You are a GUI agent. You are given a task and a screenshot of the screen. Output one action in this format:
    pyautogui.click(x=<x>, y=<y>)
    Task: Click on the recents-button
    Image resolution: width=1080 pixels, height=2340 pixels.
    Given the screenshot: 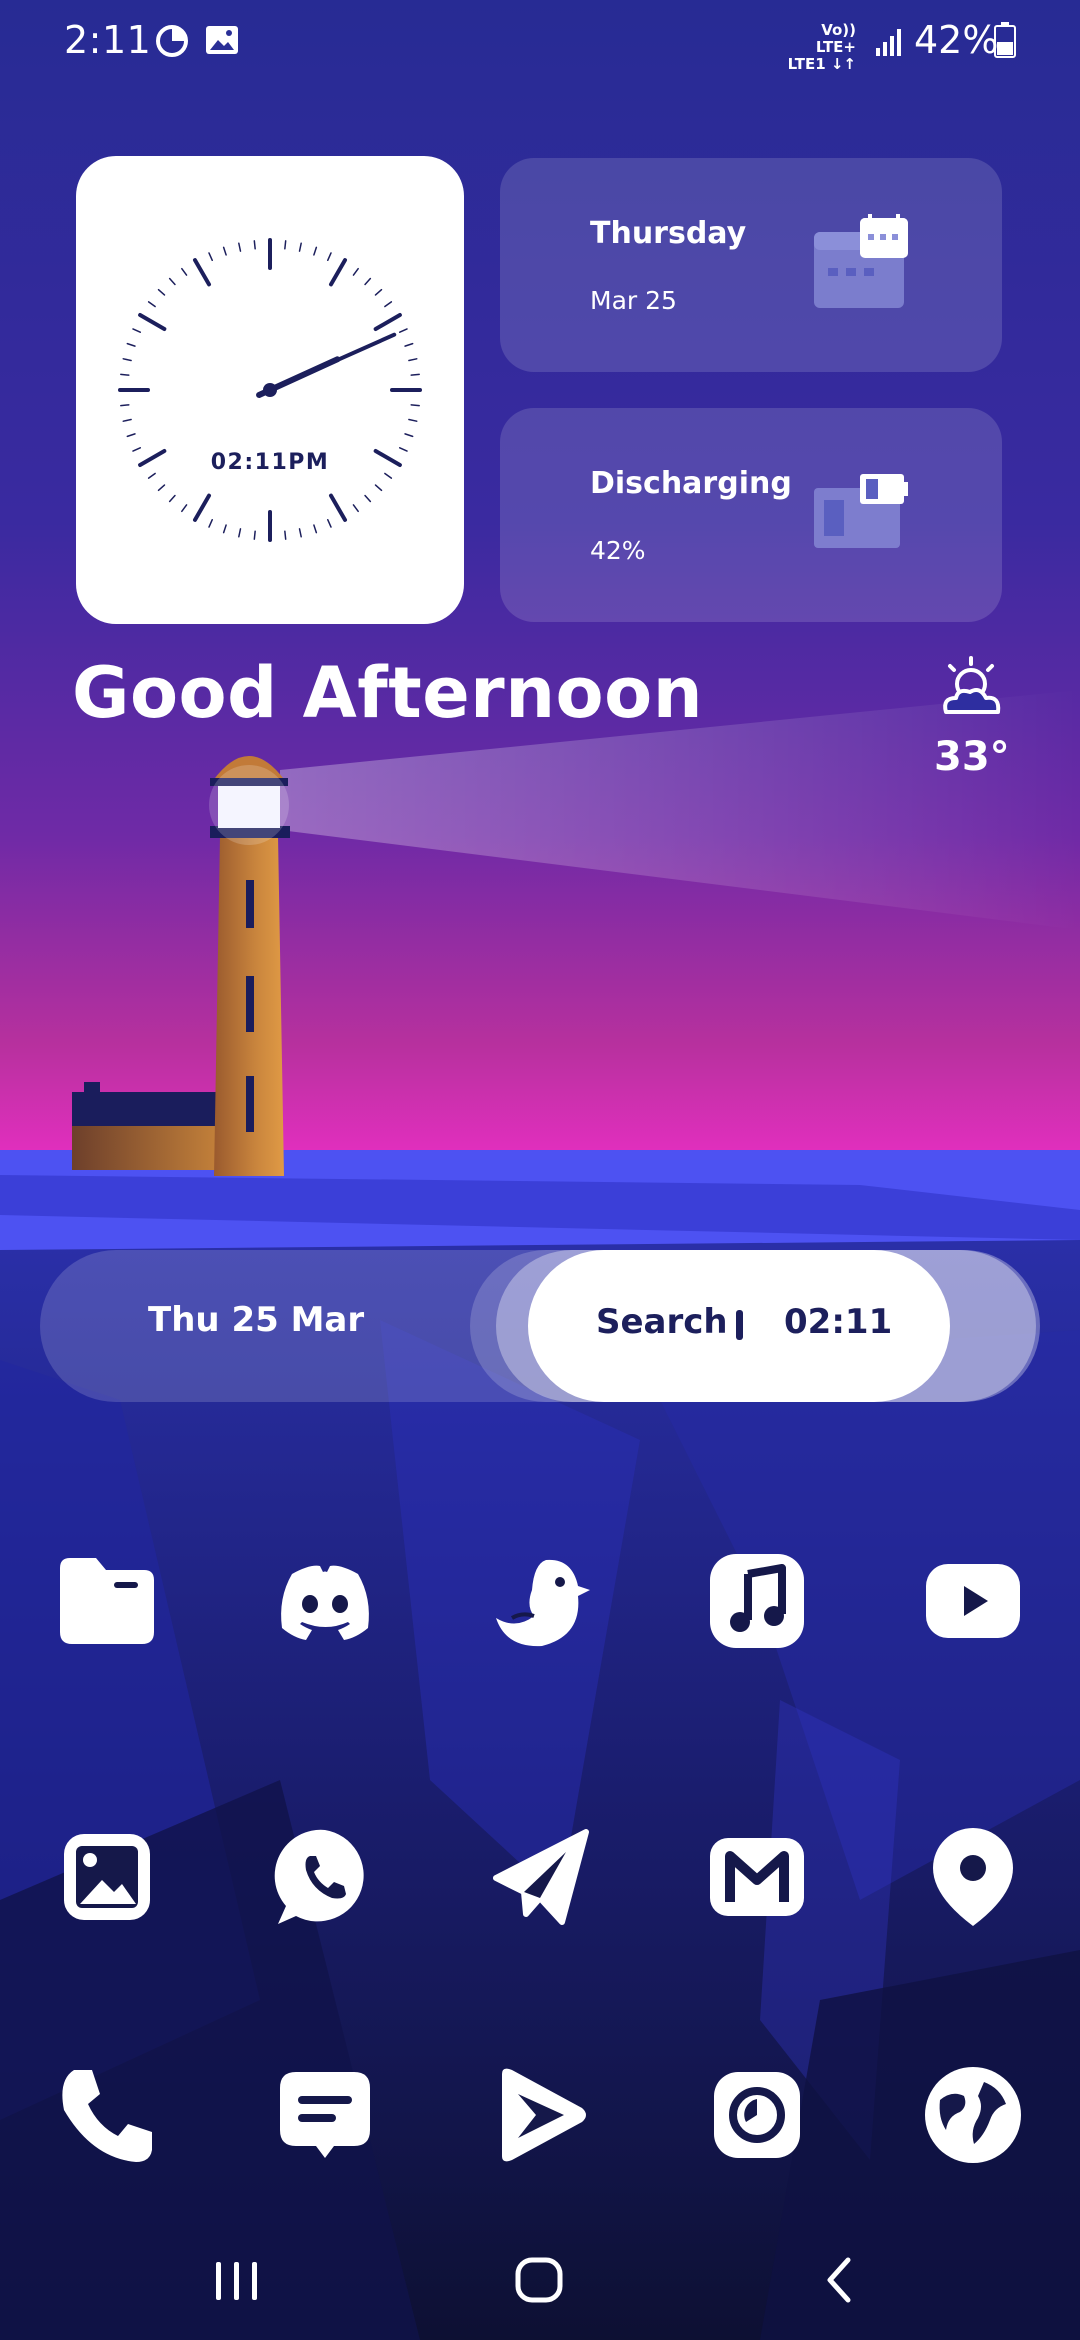 What is the action you would take?
    pyautogui.click(x=237, y=2280)
    